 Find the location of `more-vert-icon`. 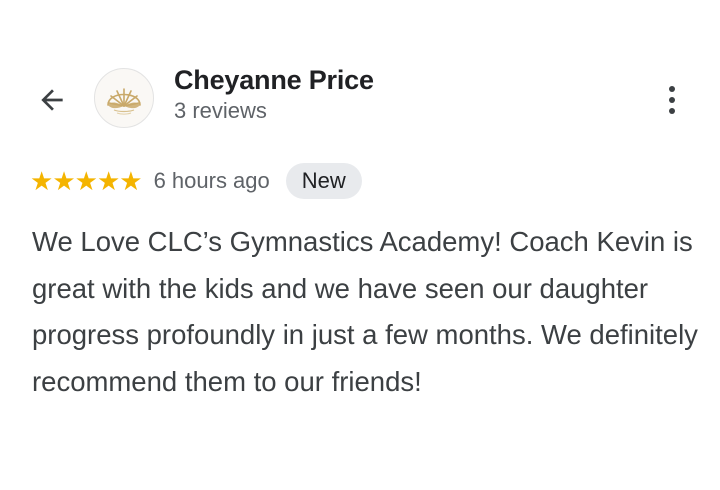

more-vert-icon is located at coordinates (672, 100).